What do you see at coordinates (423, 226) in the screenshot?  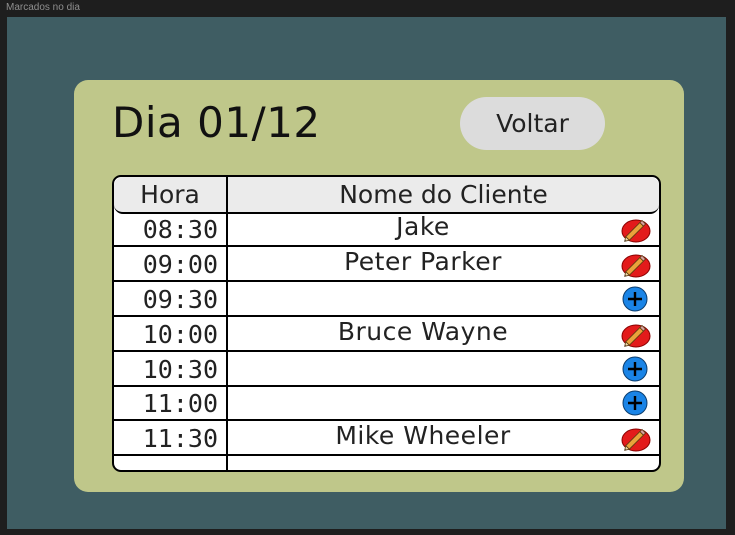 I see `client-name-cell: Jake` at bounding box center [423, 226].